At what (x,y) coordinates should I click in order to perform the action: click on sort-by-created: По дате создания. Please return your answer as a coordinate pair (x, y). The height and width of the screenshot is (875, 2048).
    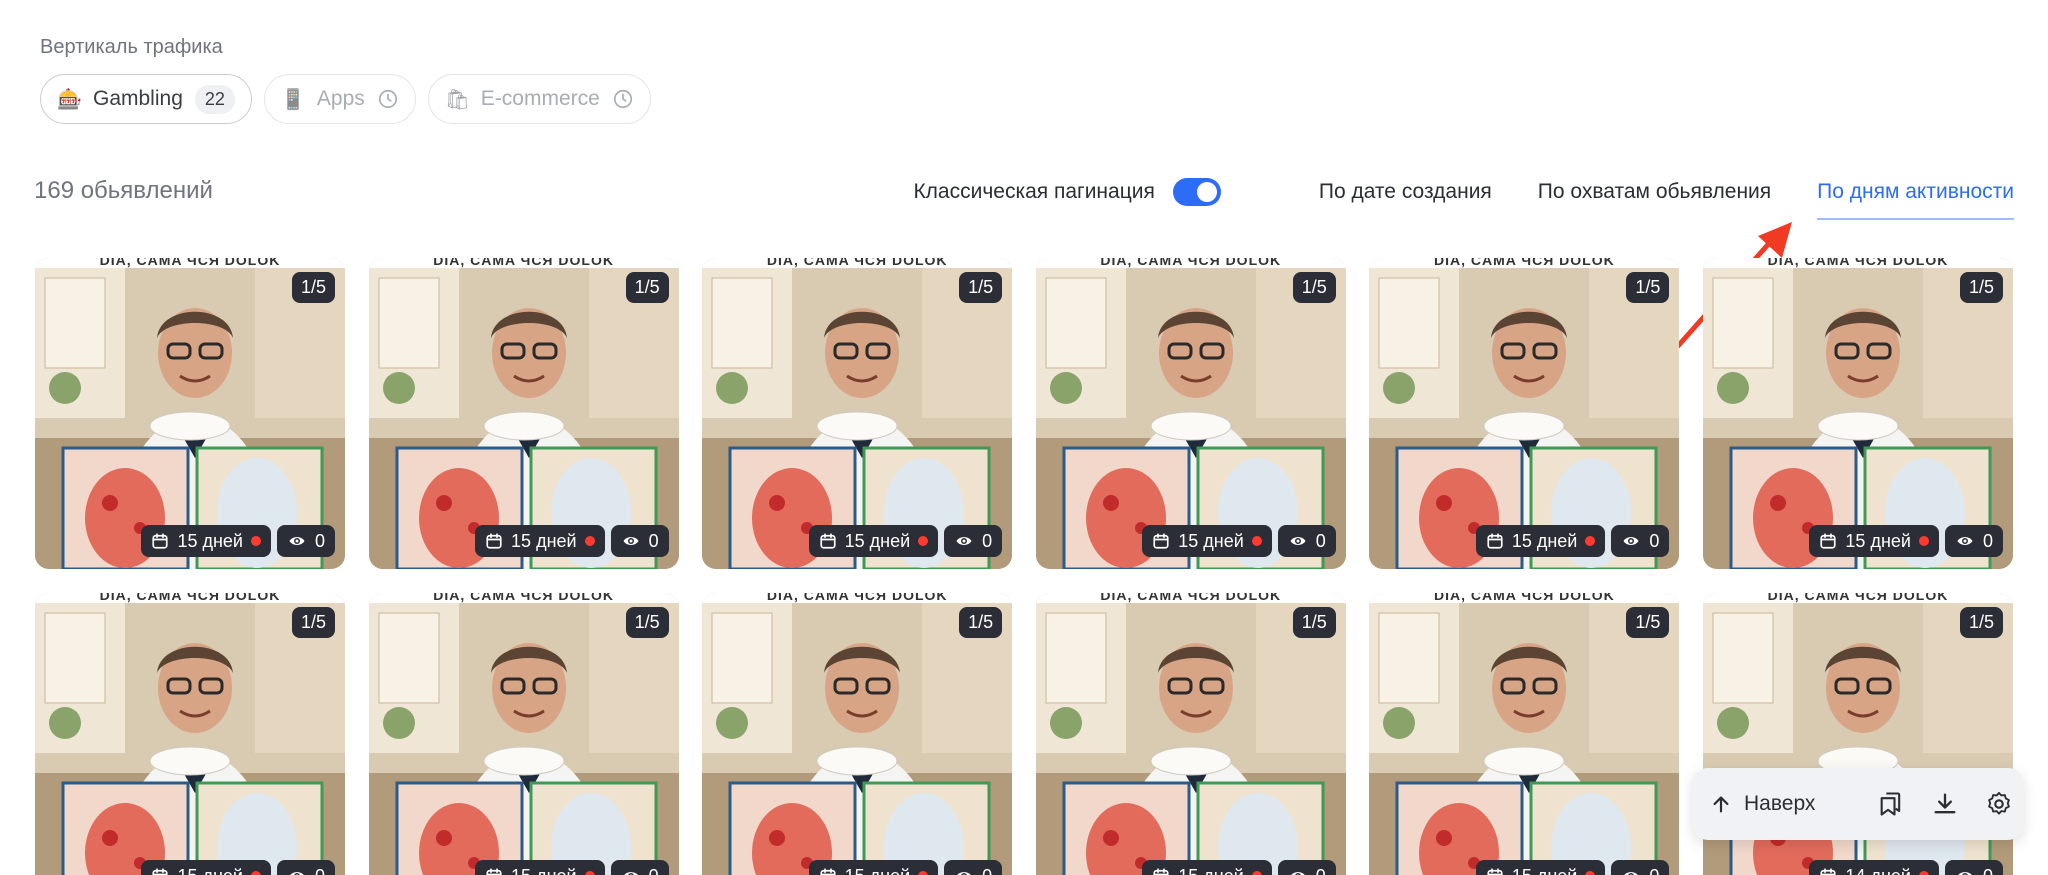
    Looking at the image, I should click on (1405, 192).